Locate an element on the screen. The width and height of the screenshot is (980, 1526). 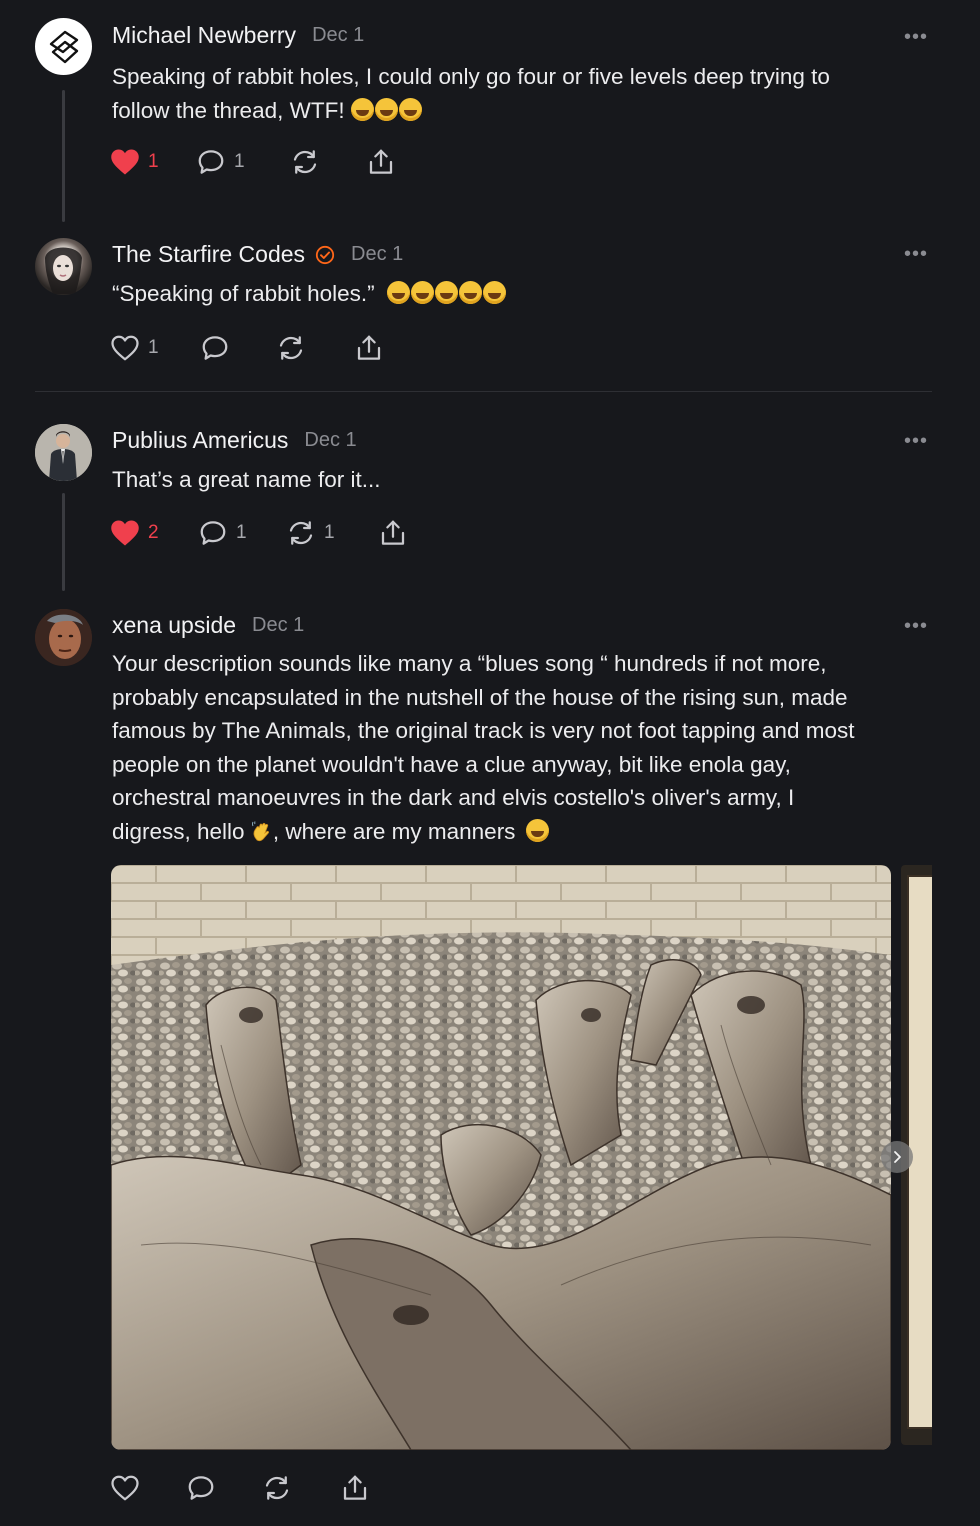
comment-text: “Speaking of rabbit holes.” is located at coordinates (522, 294).